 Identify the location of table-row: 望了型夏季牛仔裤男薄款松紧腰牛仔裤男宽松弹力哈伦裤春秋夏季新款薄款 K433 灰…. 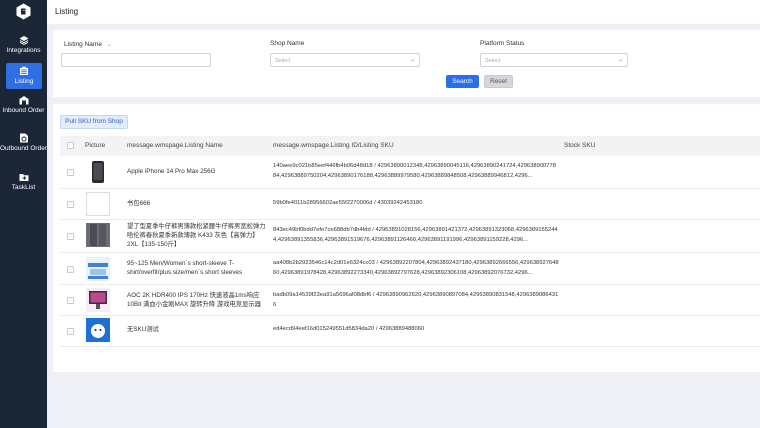
(410, 236).